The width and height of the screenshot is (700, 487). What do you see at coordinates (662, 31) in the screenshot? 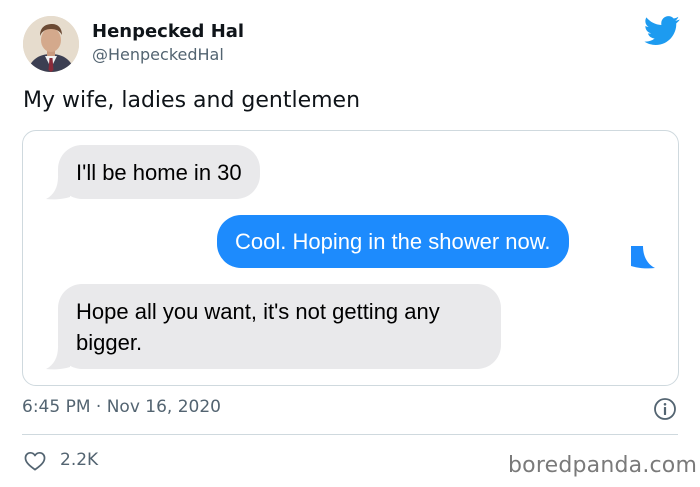
I see `twitter-bird-icon` at bounding box center [662, 31].